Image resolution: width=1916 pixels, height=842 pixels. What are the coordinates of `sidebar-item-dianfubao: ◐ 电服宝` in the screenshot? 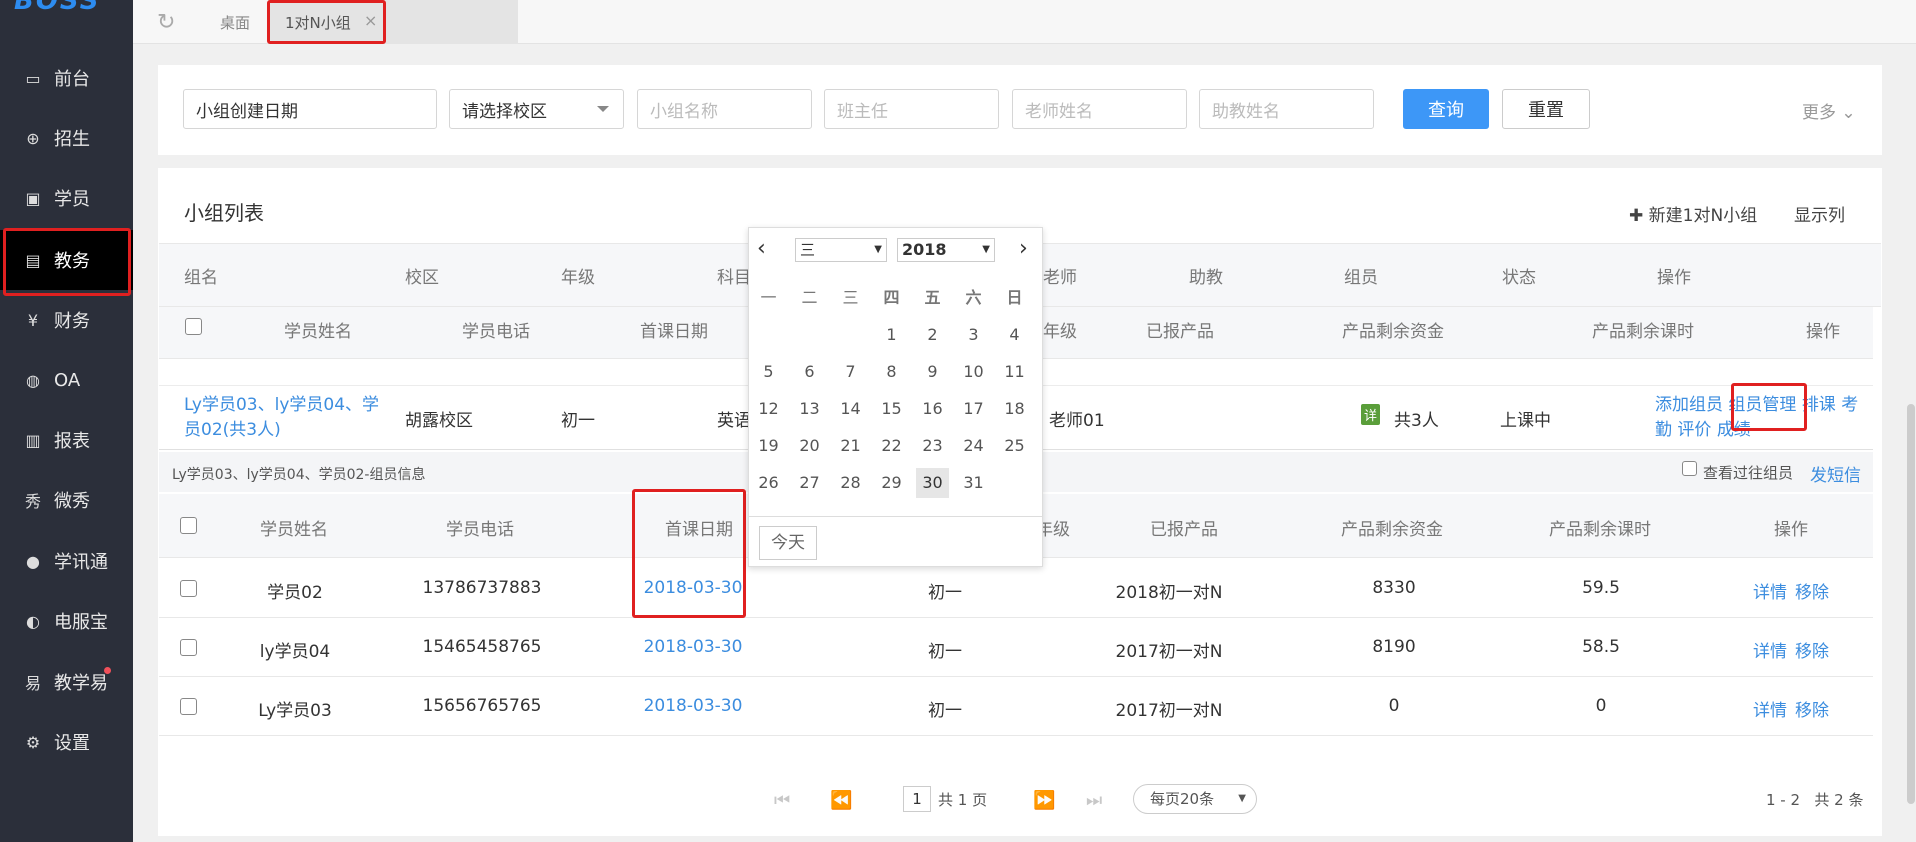 It's located at (66, 621).